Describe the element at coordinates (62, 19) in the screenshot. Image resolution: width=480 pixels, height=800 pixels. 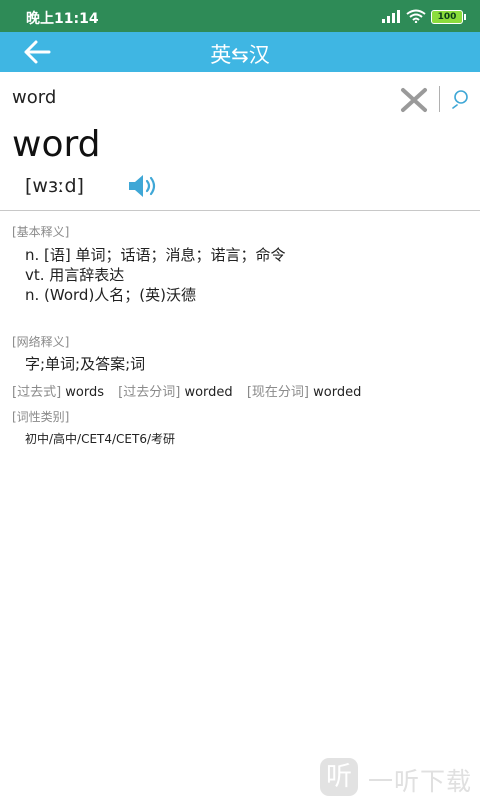
I see `status-time: 晚上11:14` at that location.